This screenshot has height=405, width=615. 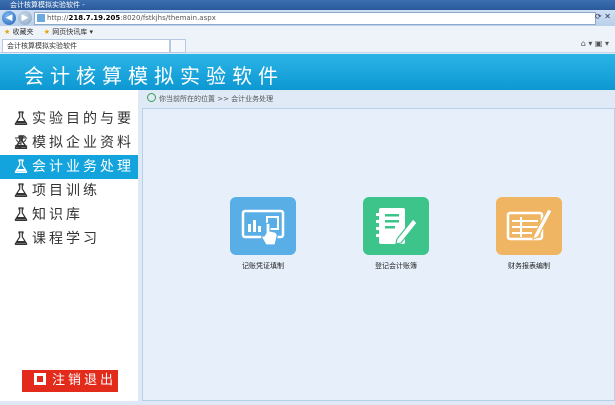 What do you see at coordinates (57, 215) in the screenshot?
I see `sidebar-item-label: 知识库` at bounding box center [57, 215].